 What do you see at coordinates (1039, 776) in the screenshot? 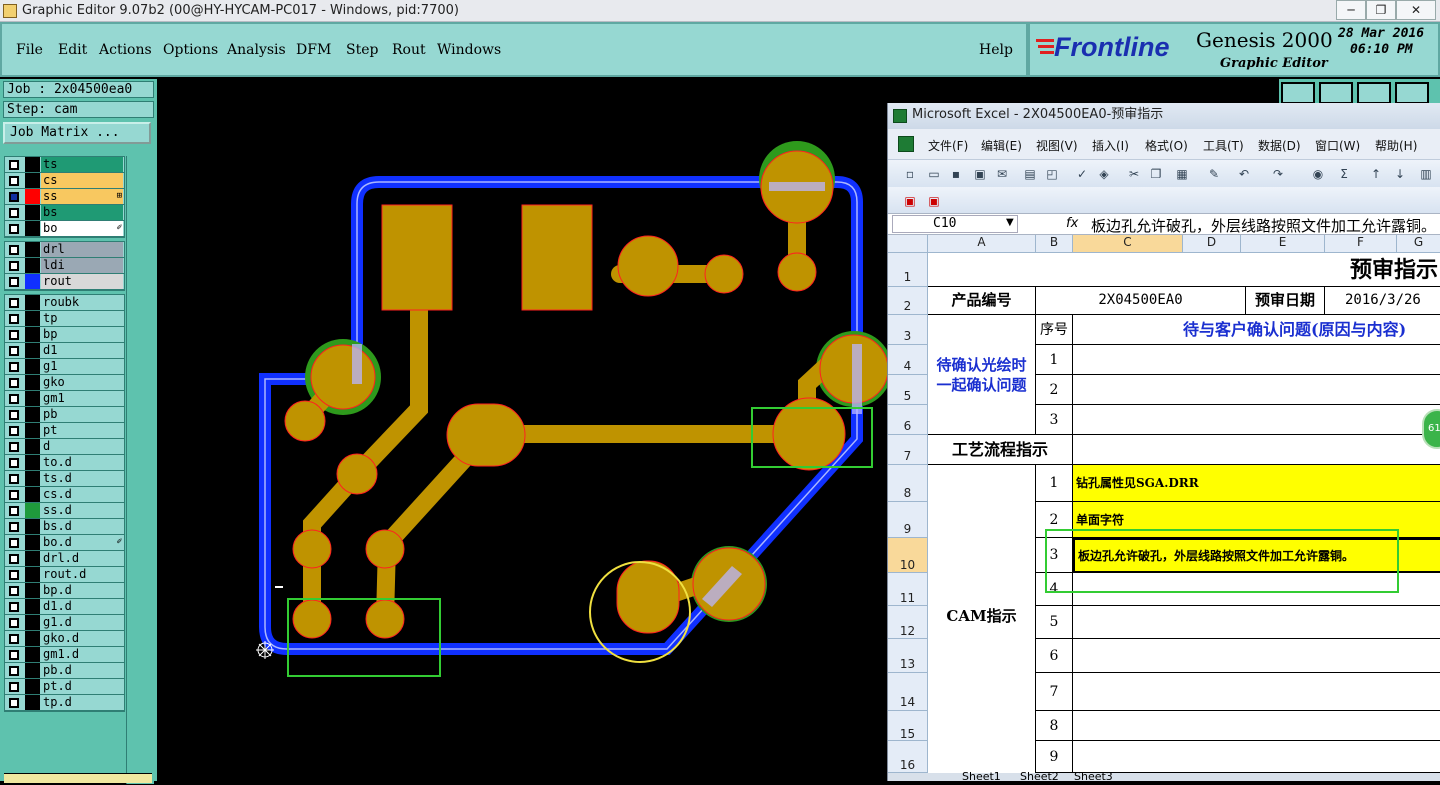
I see `sheet-tab: Sheet2` at bounding box center [1039, 776].